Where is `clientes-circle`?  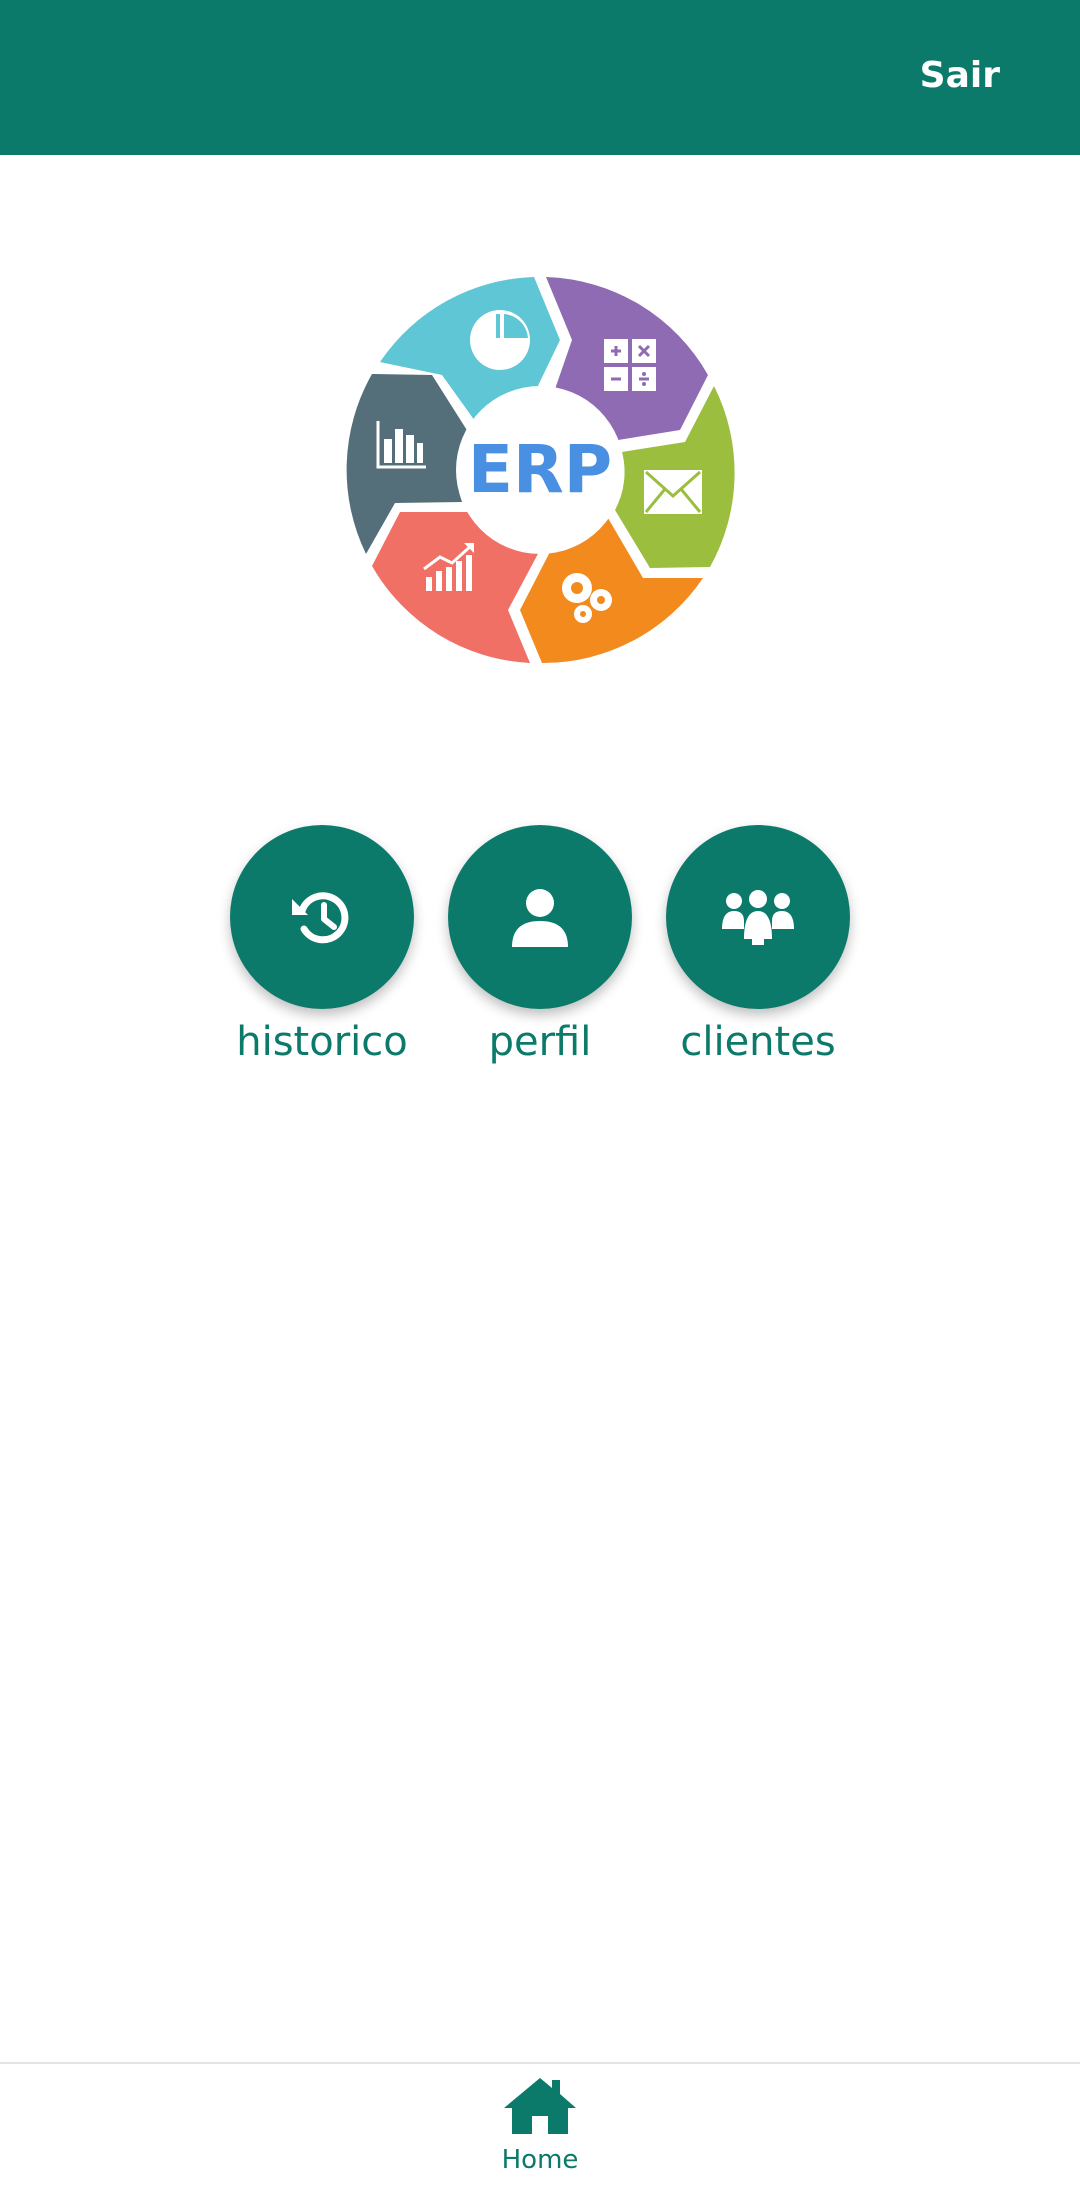 clientes-circle is located at coordinates (758, 917).